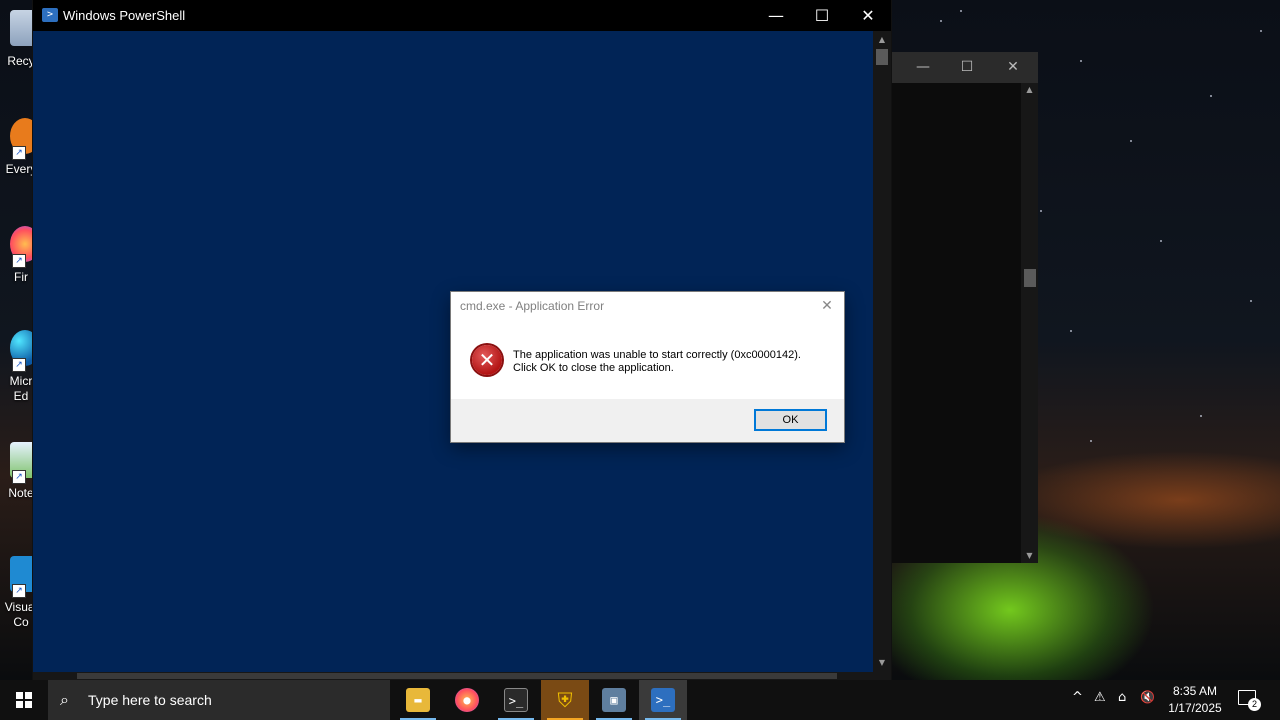 This screenshot has width=1280, height=720. Describe the element at coordinates (64, 699) in the screenshot. I see `search-icon: ⌕` at that location.